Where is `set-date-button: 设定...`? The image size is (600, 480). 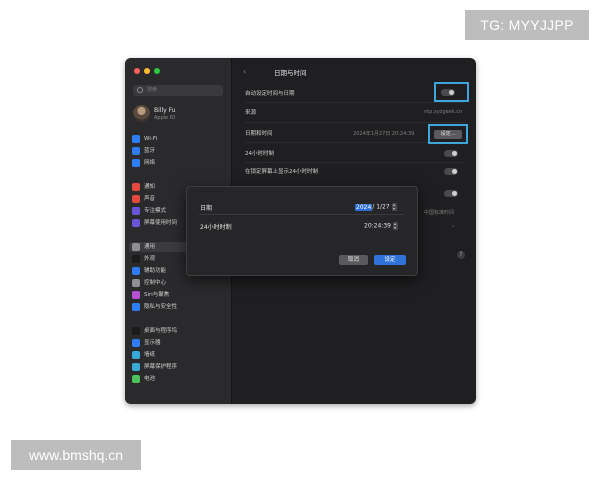
set-date-button: 设定... is located at coordinates (448, 134).